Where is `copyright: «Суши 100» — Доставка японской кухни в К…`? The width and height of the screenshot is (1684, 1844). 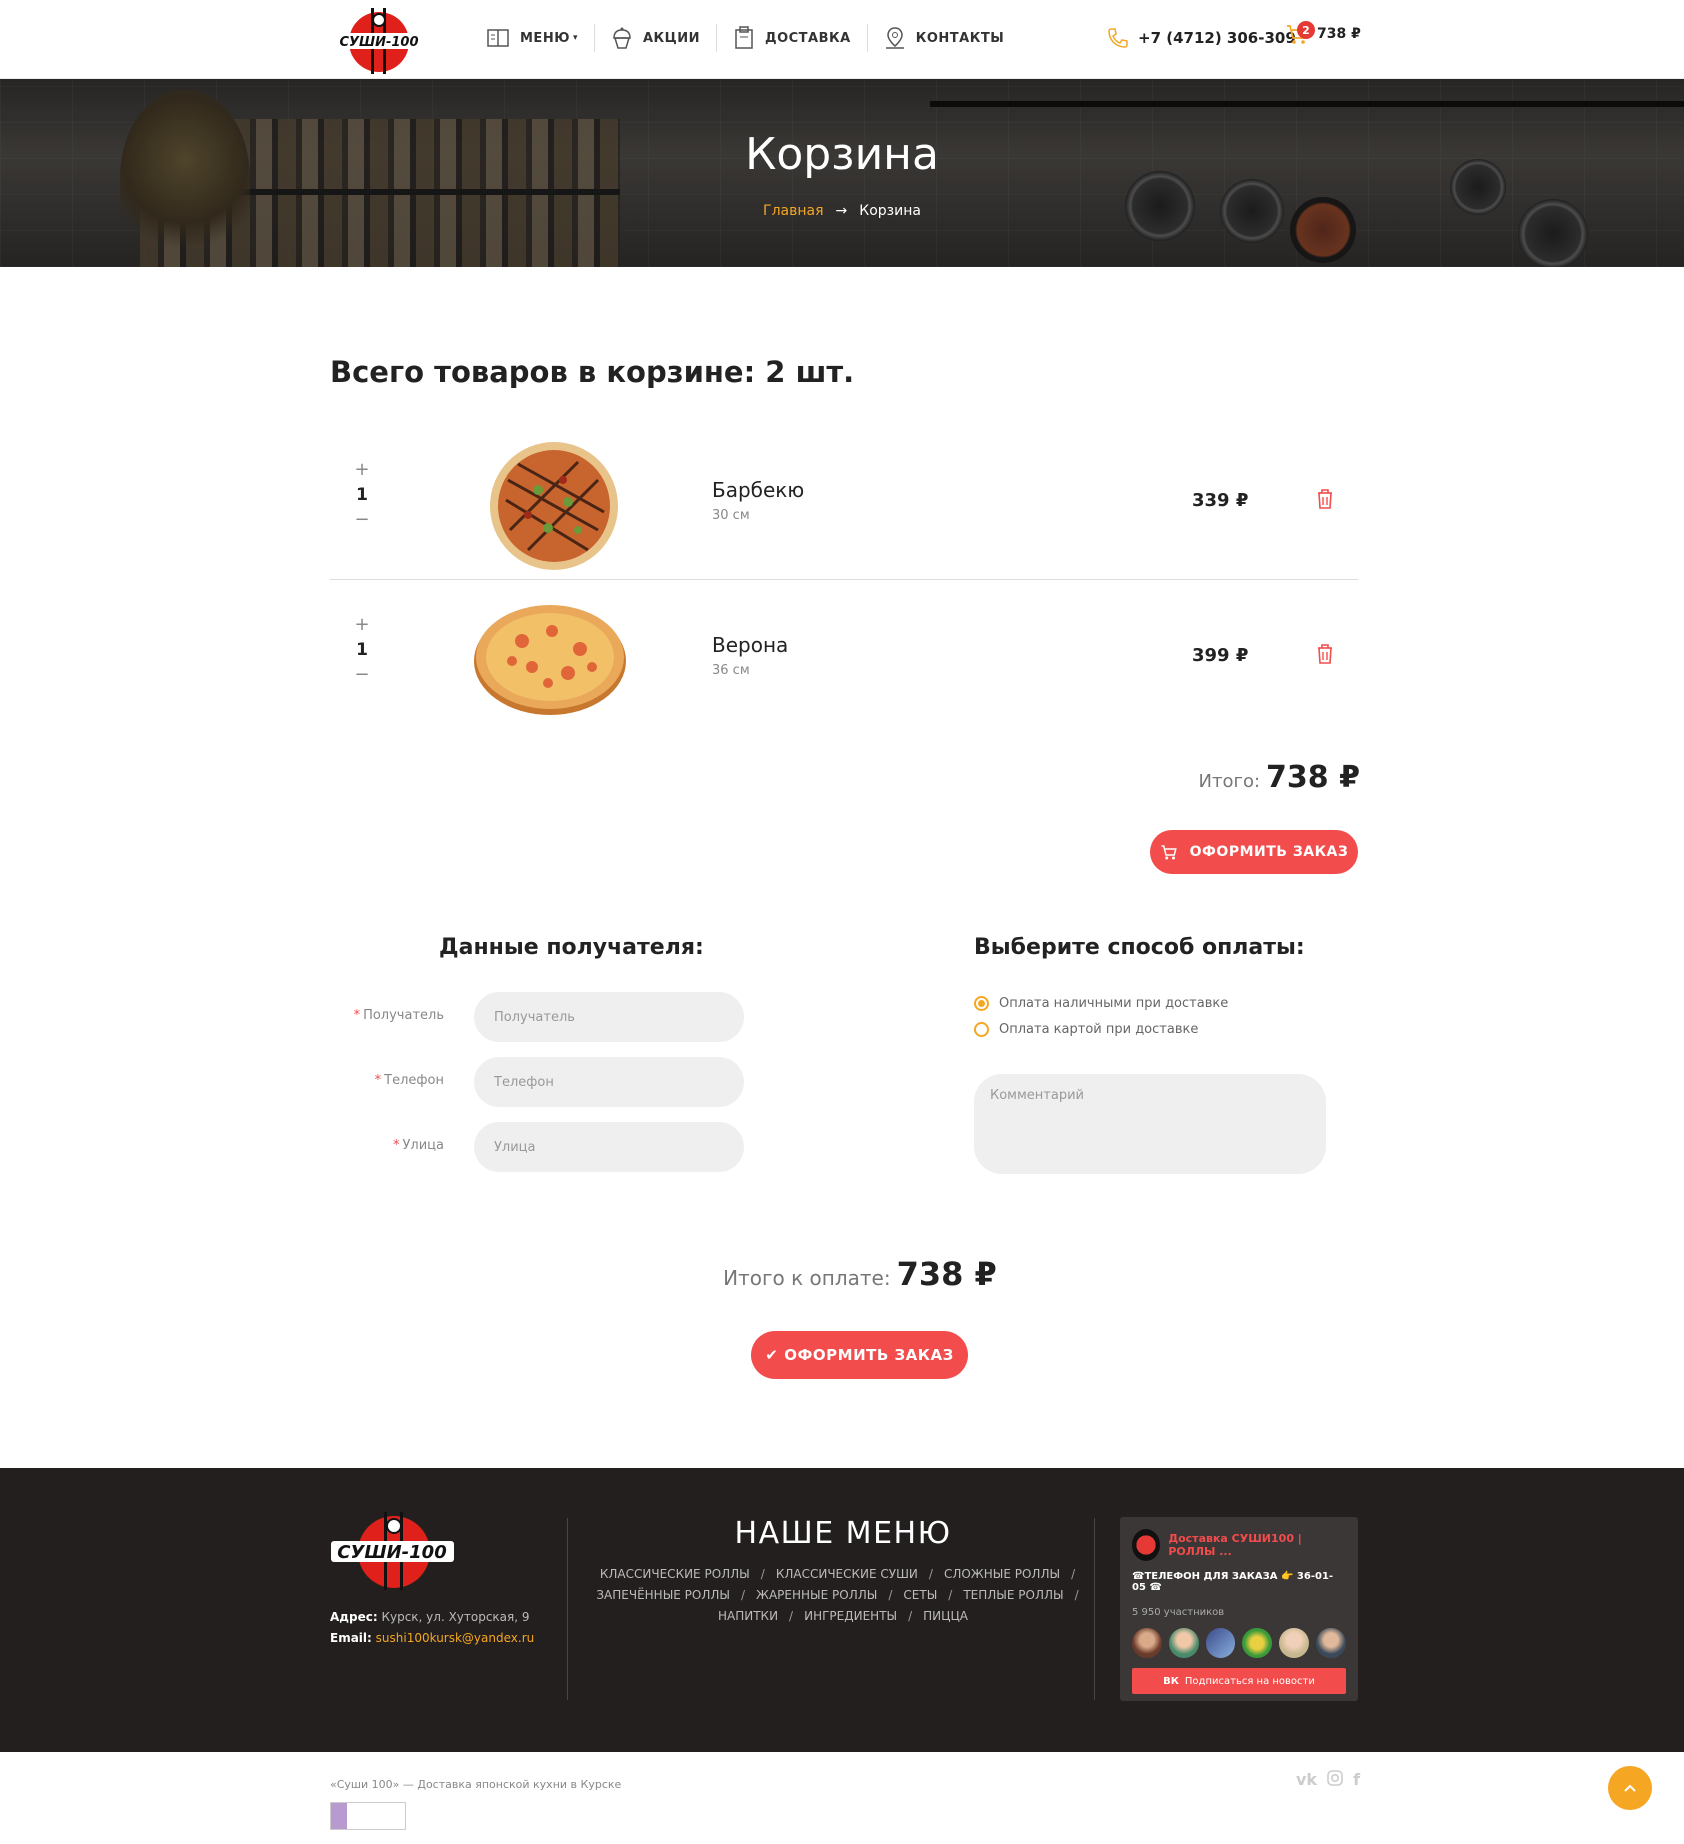
copyright: «Суши 100» — Доставка японской кухни в К… is located at coordinates (476, 1784).